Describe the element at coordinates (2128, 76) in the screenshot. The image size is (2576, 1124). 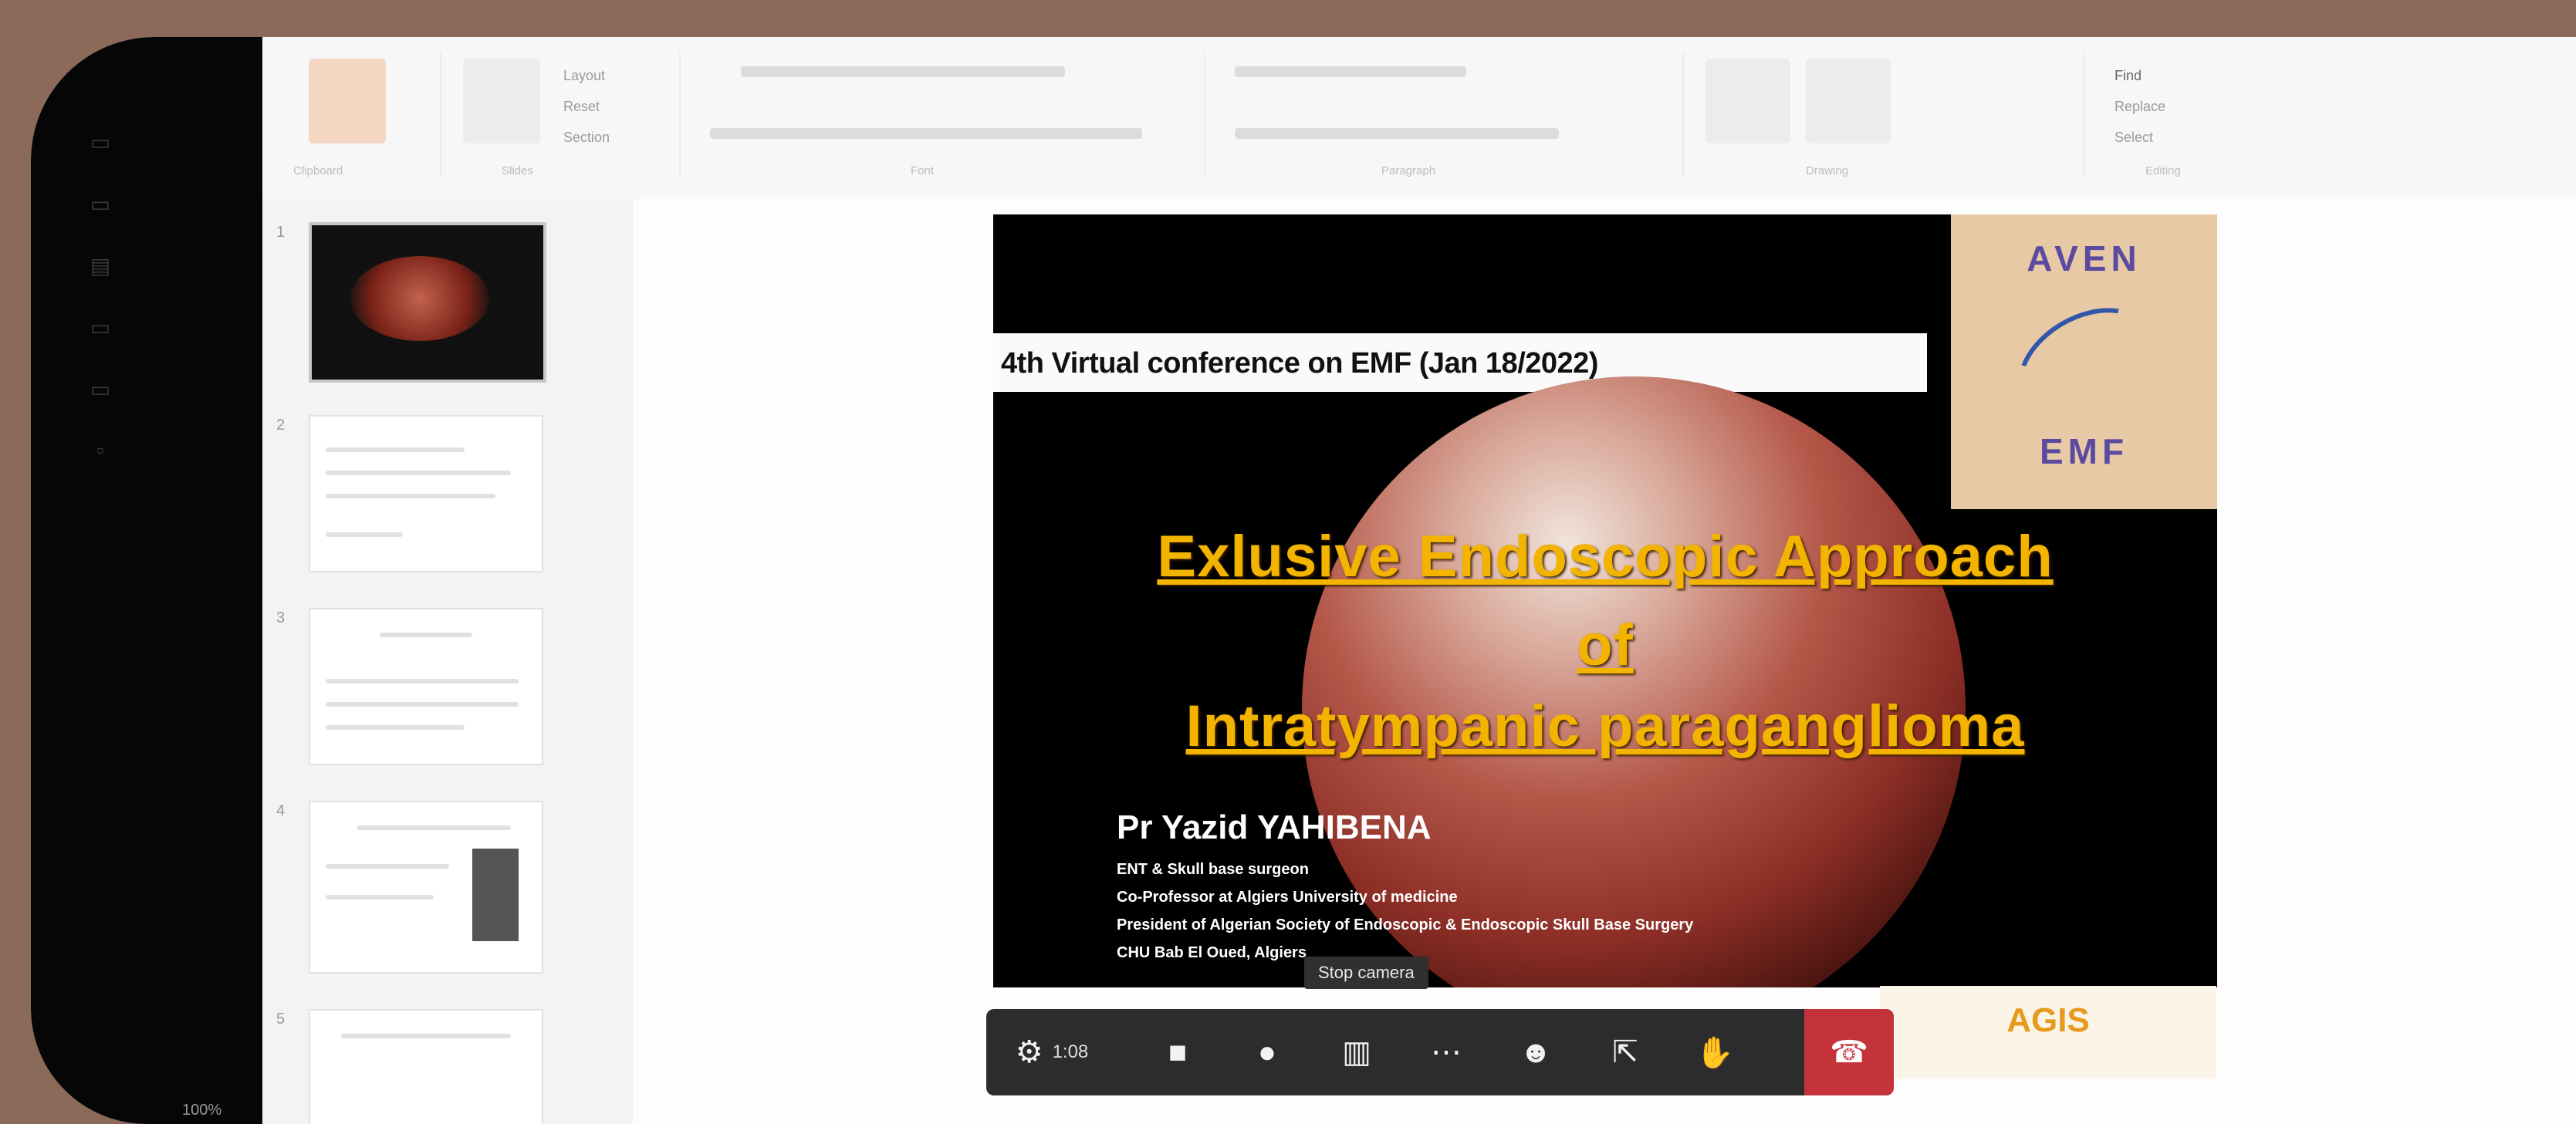
I see `find-button: Find` at that location.